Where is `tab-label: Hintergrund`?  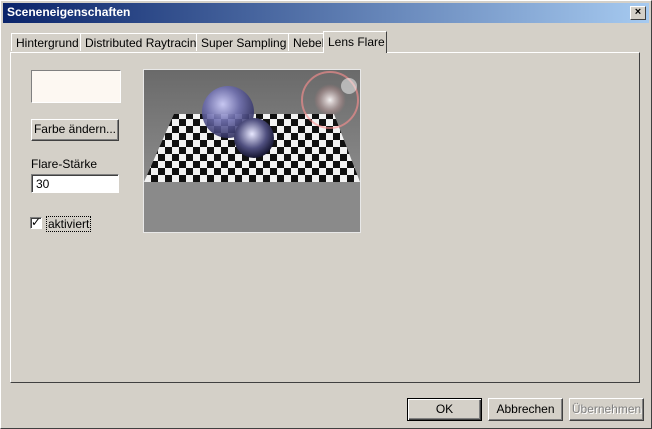 tab-label: Hintergrund is located at coordinates (47, 43).